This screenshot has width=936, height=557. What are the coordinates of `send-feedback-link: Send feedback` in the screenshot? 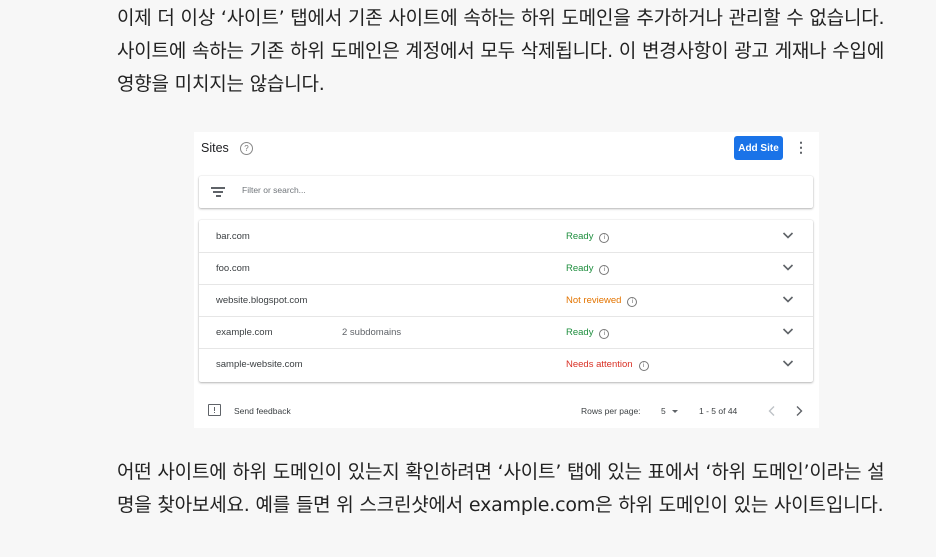 It's located at (262, 411).